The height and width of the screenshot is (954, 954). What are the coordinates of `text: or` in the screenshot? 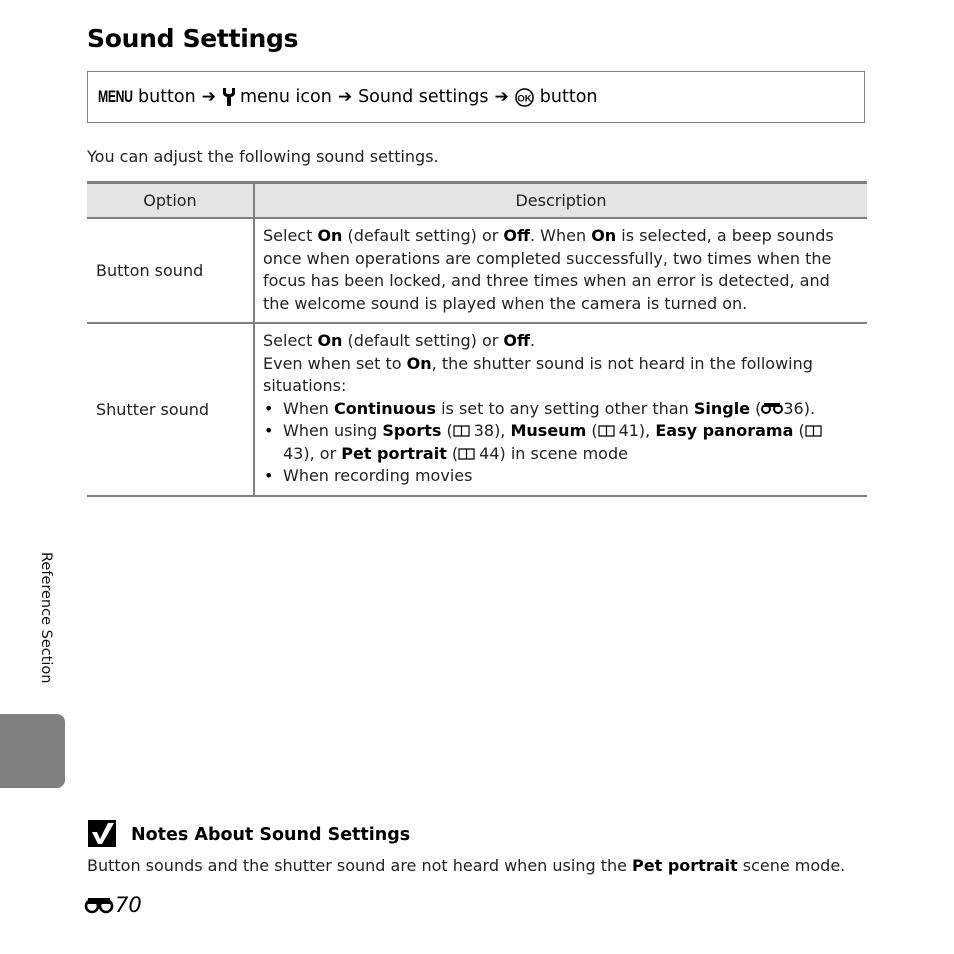 It's located at (330, 453).